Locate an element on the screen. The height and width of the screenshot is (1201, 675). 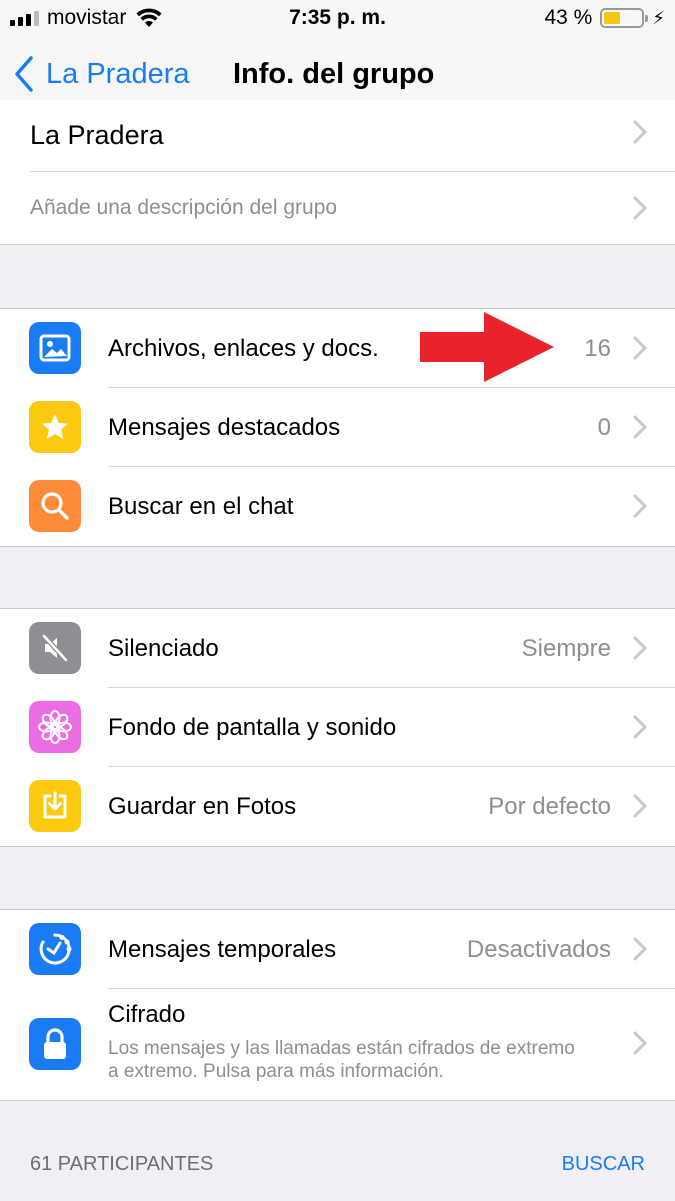
row-value: 16 is located at coordinates (597, 348).